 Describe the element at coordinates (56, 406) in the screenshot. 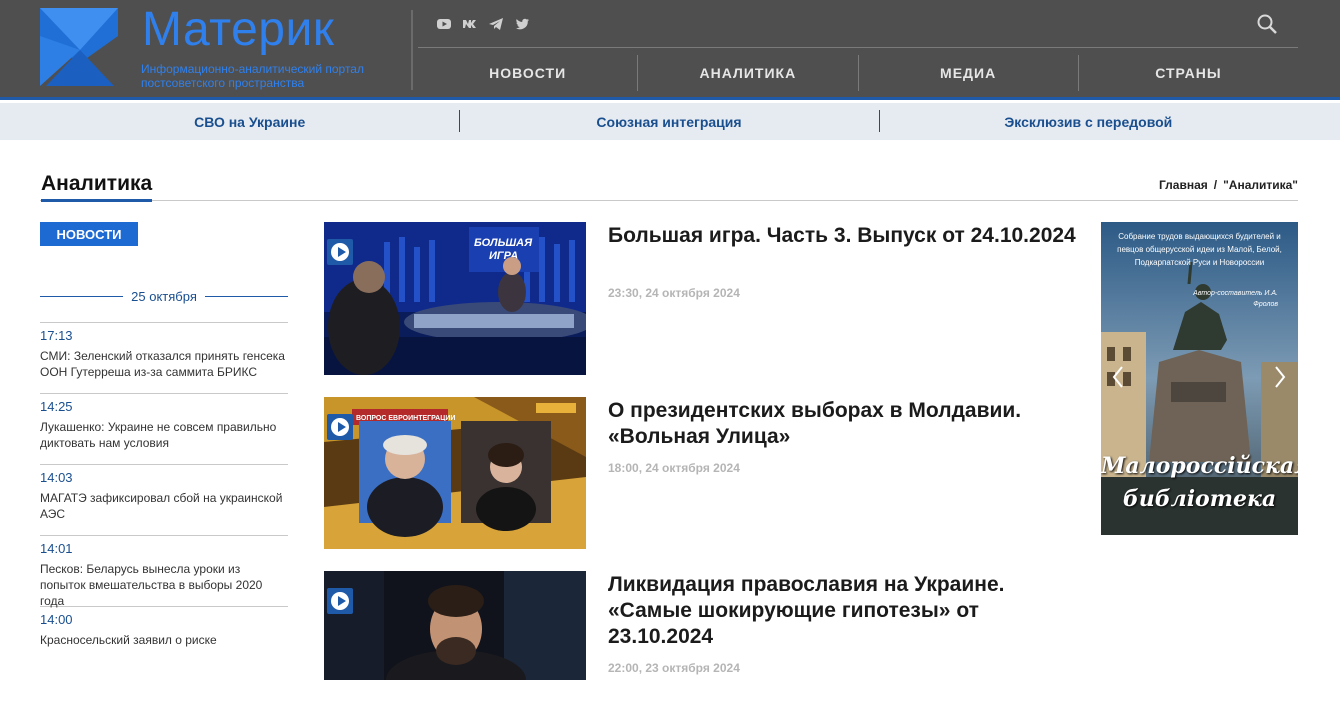

I see `news-time: 14:25` at that location.